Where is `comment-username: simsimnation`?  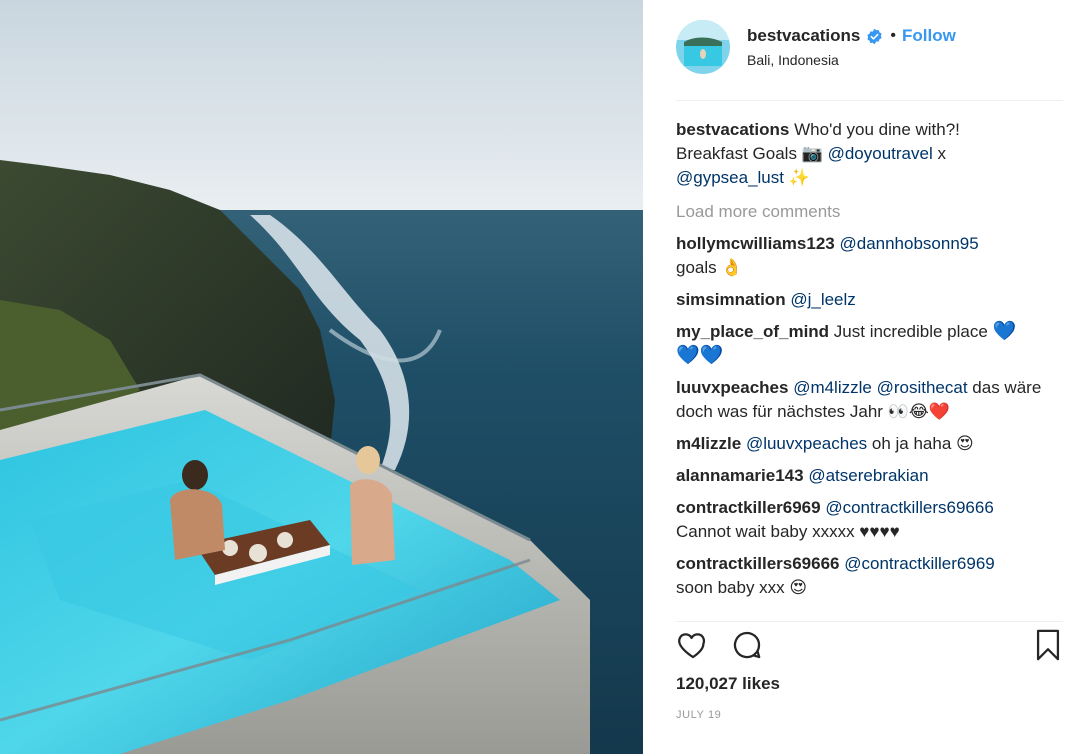 comment-username: simsimnation is located at coordinates (731, 299).